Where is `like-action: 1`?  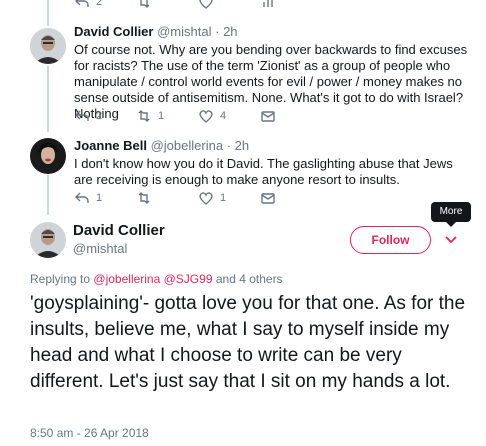 like-action: 1 is located at coordinates (229, 198).